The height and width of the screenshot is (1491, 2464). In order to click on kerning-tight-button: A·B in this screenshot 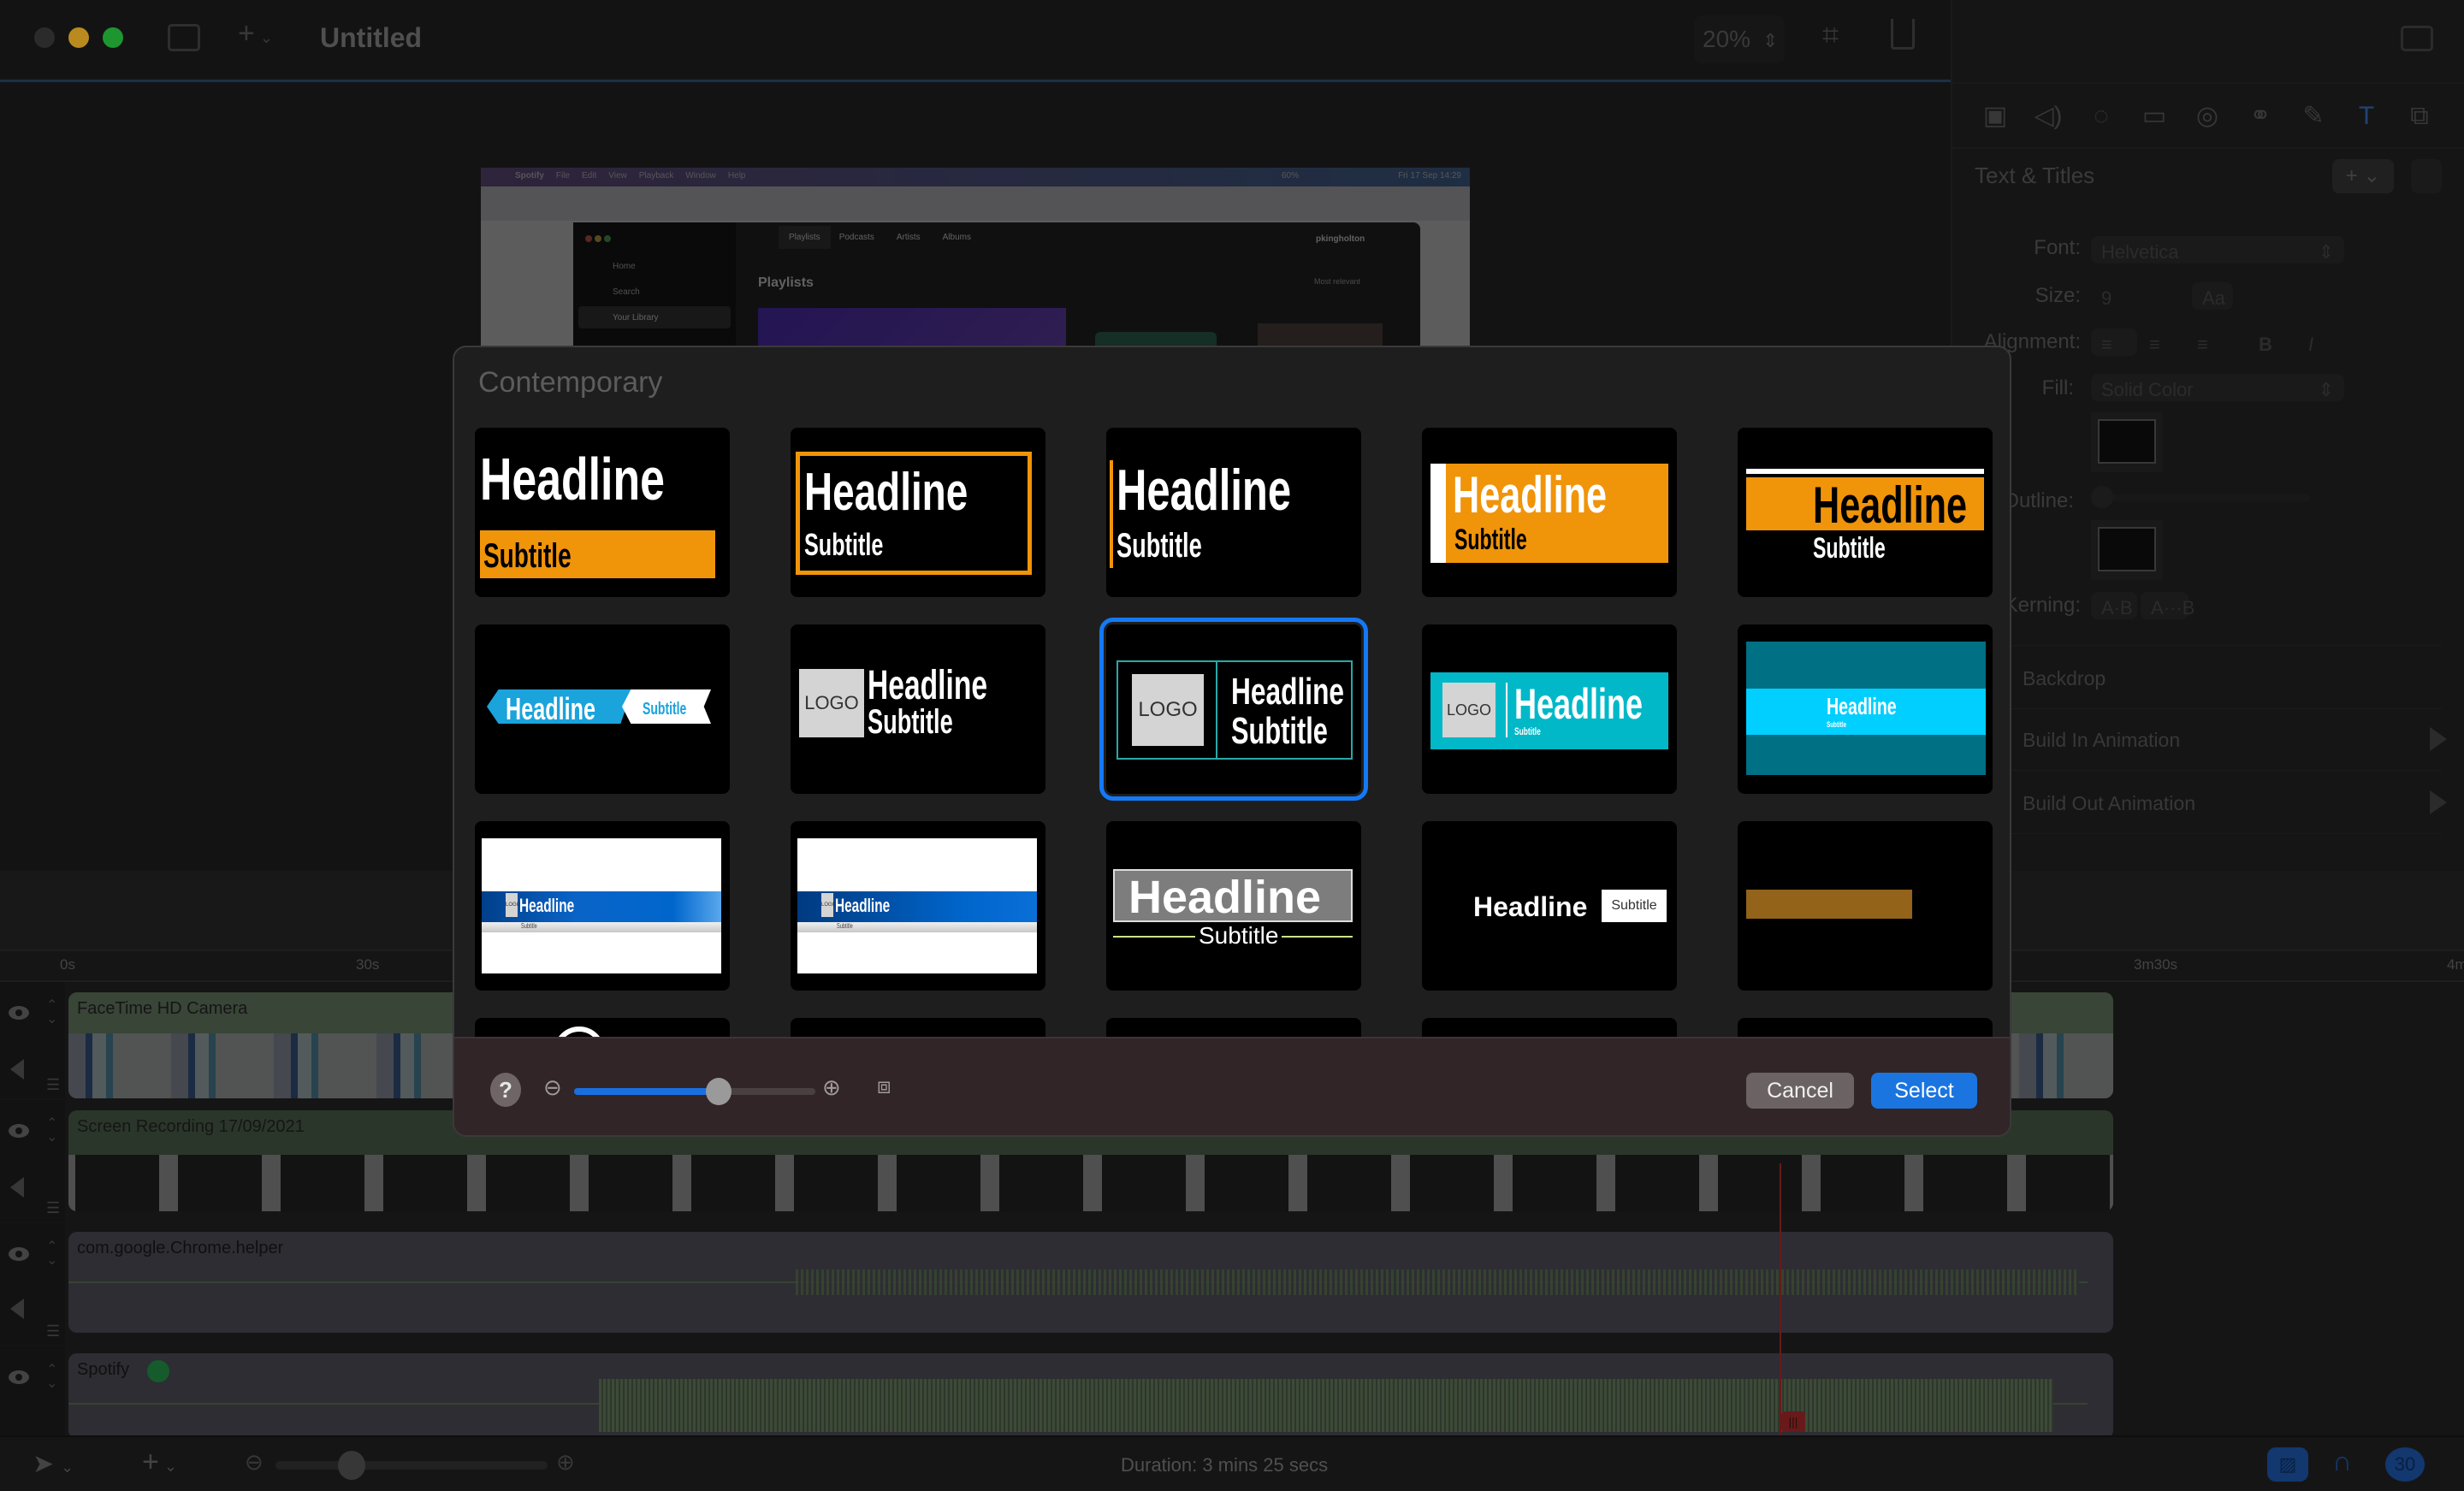, I will do `click(2114, 605)`.